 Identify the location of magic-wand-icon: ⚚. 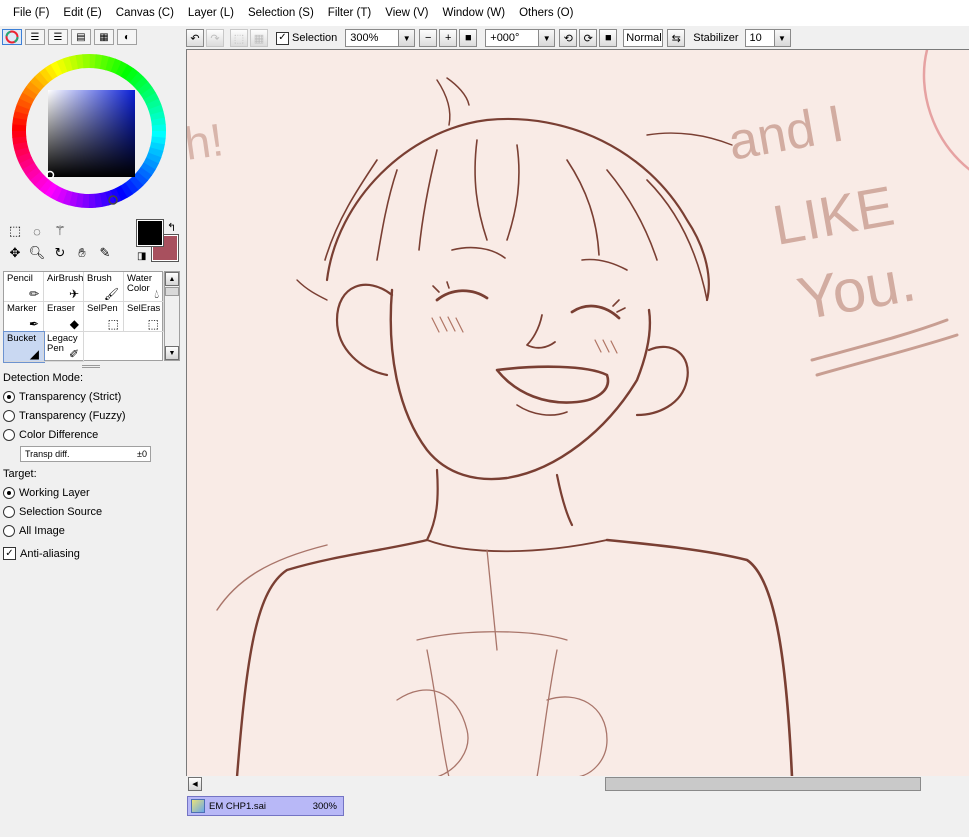
(60, 231).